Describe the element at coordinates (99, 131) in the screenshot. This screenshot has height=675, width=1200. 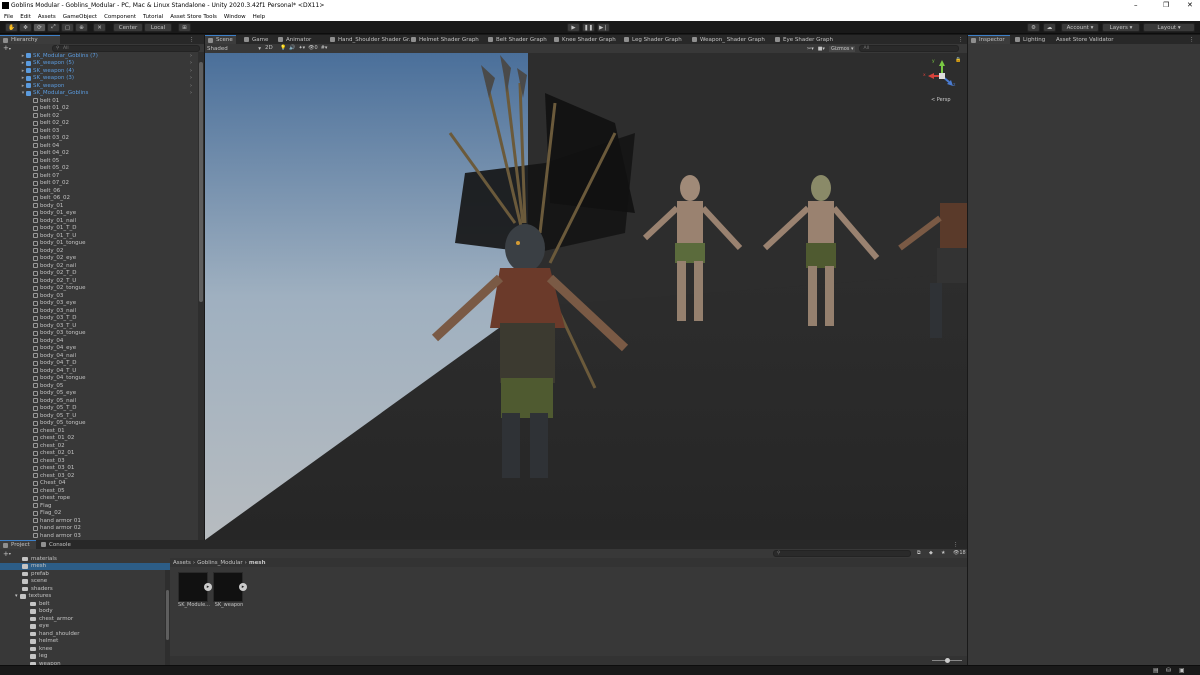
I see `hierarchy-item: belt 03` at that location.